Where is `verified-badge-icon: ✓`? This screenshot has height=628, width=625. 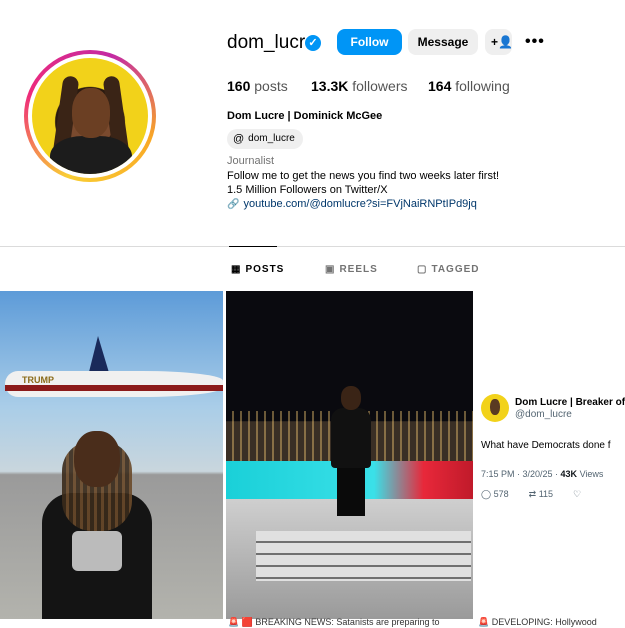
verified-badge-icon: ✓ is located at coordinates (313, 43).